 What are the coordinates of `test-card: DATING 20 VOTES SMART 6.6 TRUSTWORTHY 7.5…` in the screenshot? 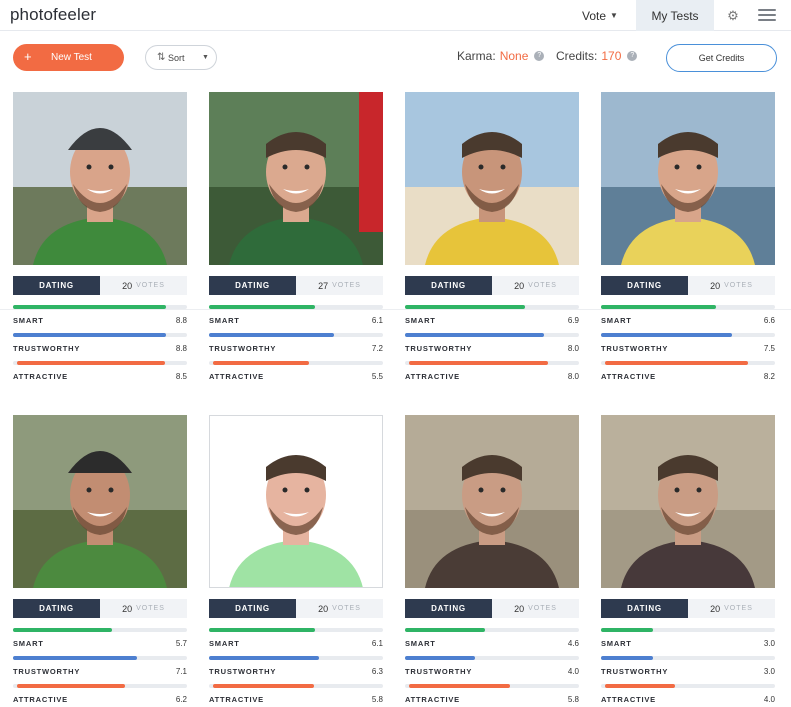 It's located at (688, 242).